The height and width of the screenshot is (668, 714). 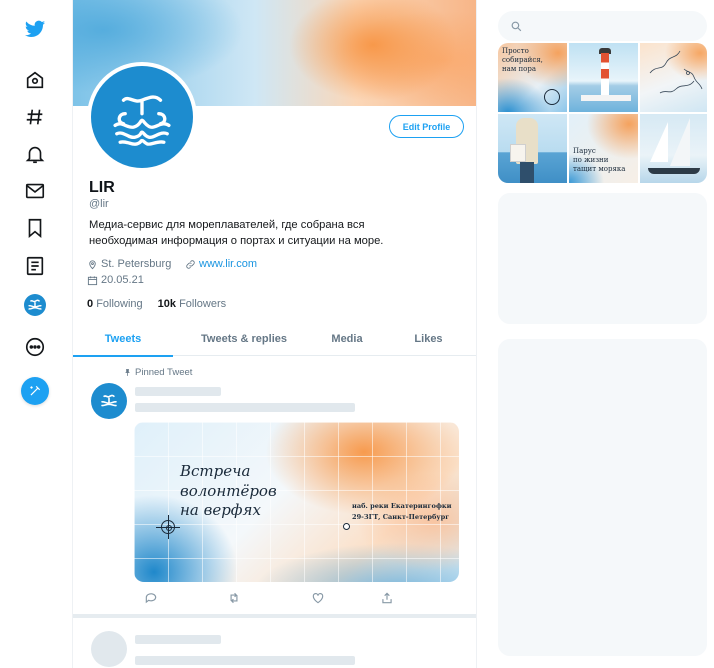 What do you see at coordinates (215, 471) in the screenshot?
I see `card-title-line: Встреча` at bounding box center [215, 471].